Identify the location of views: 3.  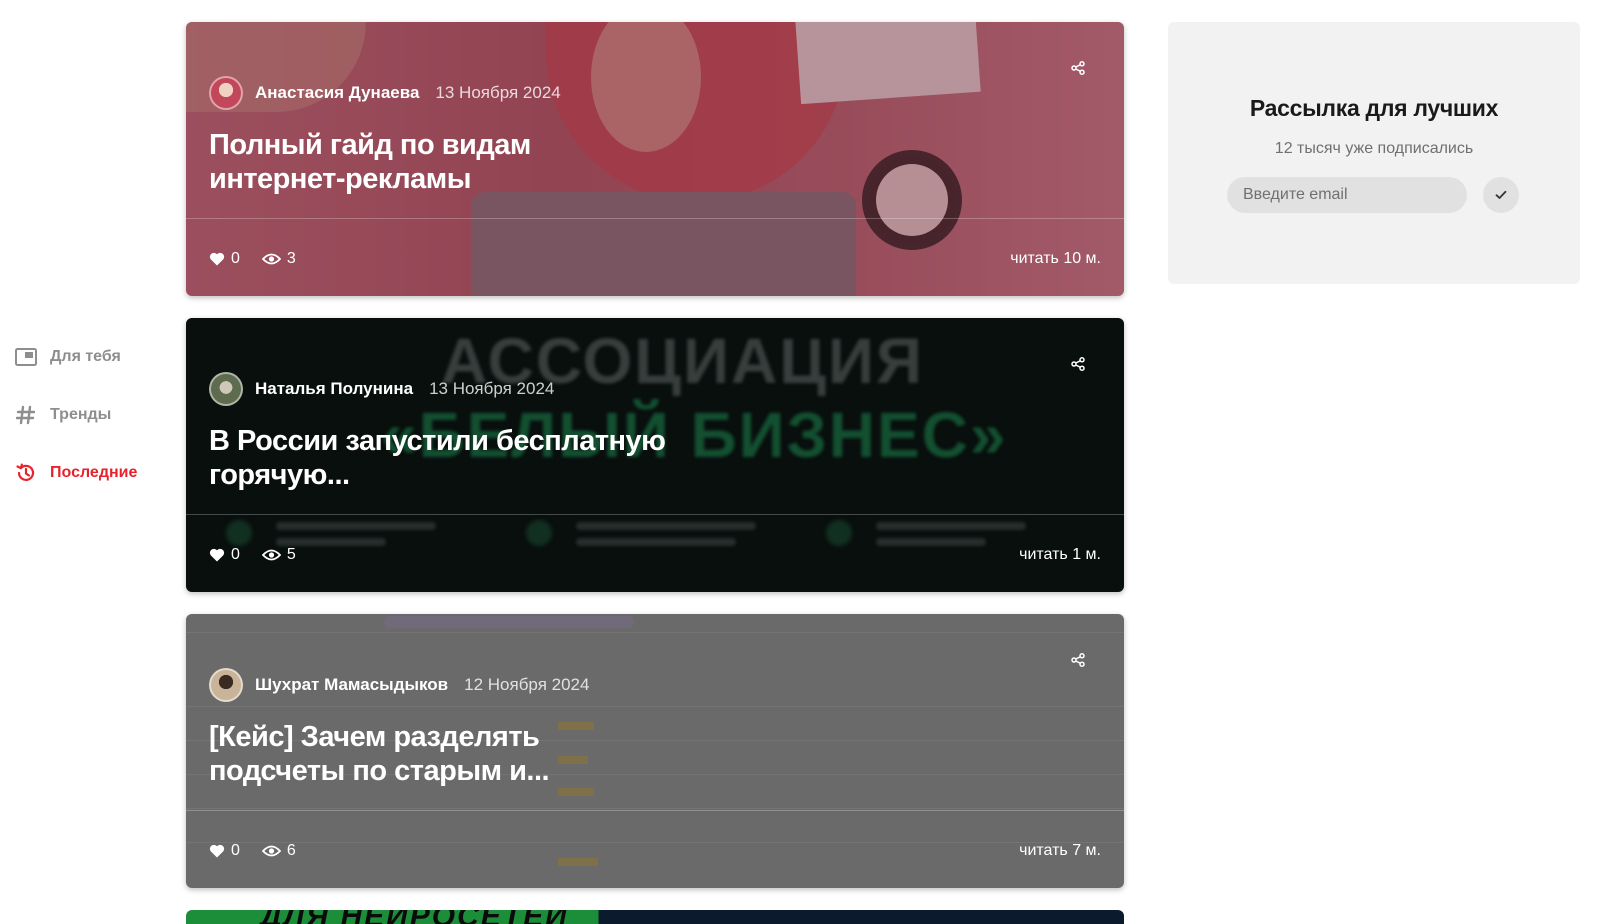
(278, 259).